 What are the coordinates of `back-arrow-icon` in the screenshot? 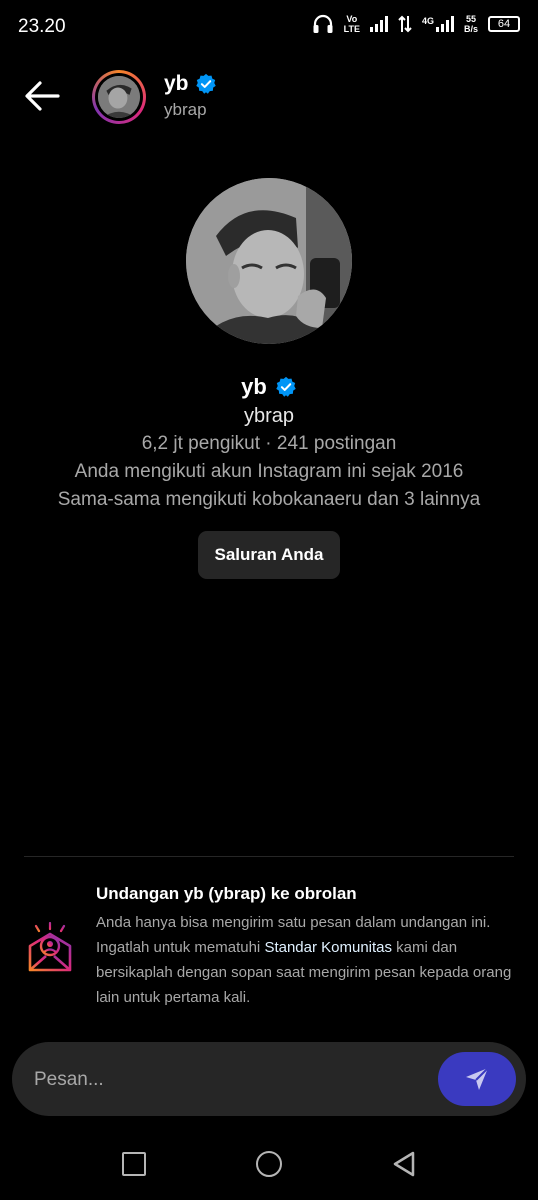 It's located at (42, 96).